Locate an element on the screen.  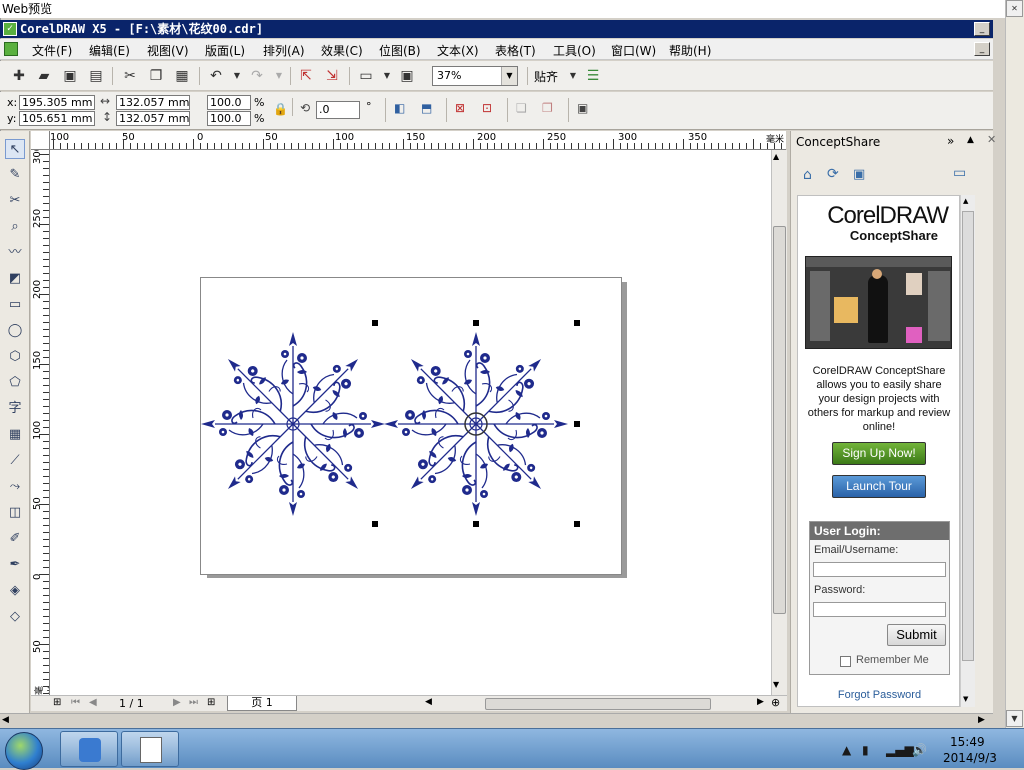
menu-file: 文件(F) is located at coordinates (52, 50).